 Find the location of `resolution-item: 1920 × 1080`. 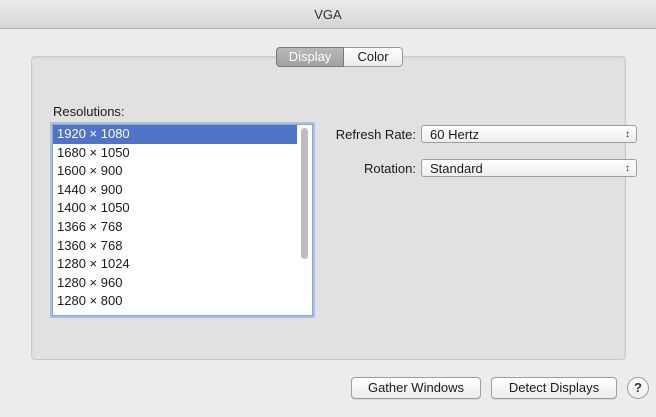

resolution-item: 1920 × 1080 is located at coordinates (175, 134).